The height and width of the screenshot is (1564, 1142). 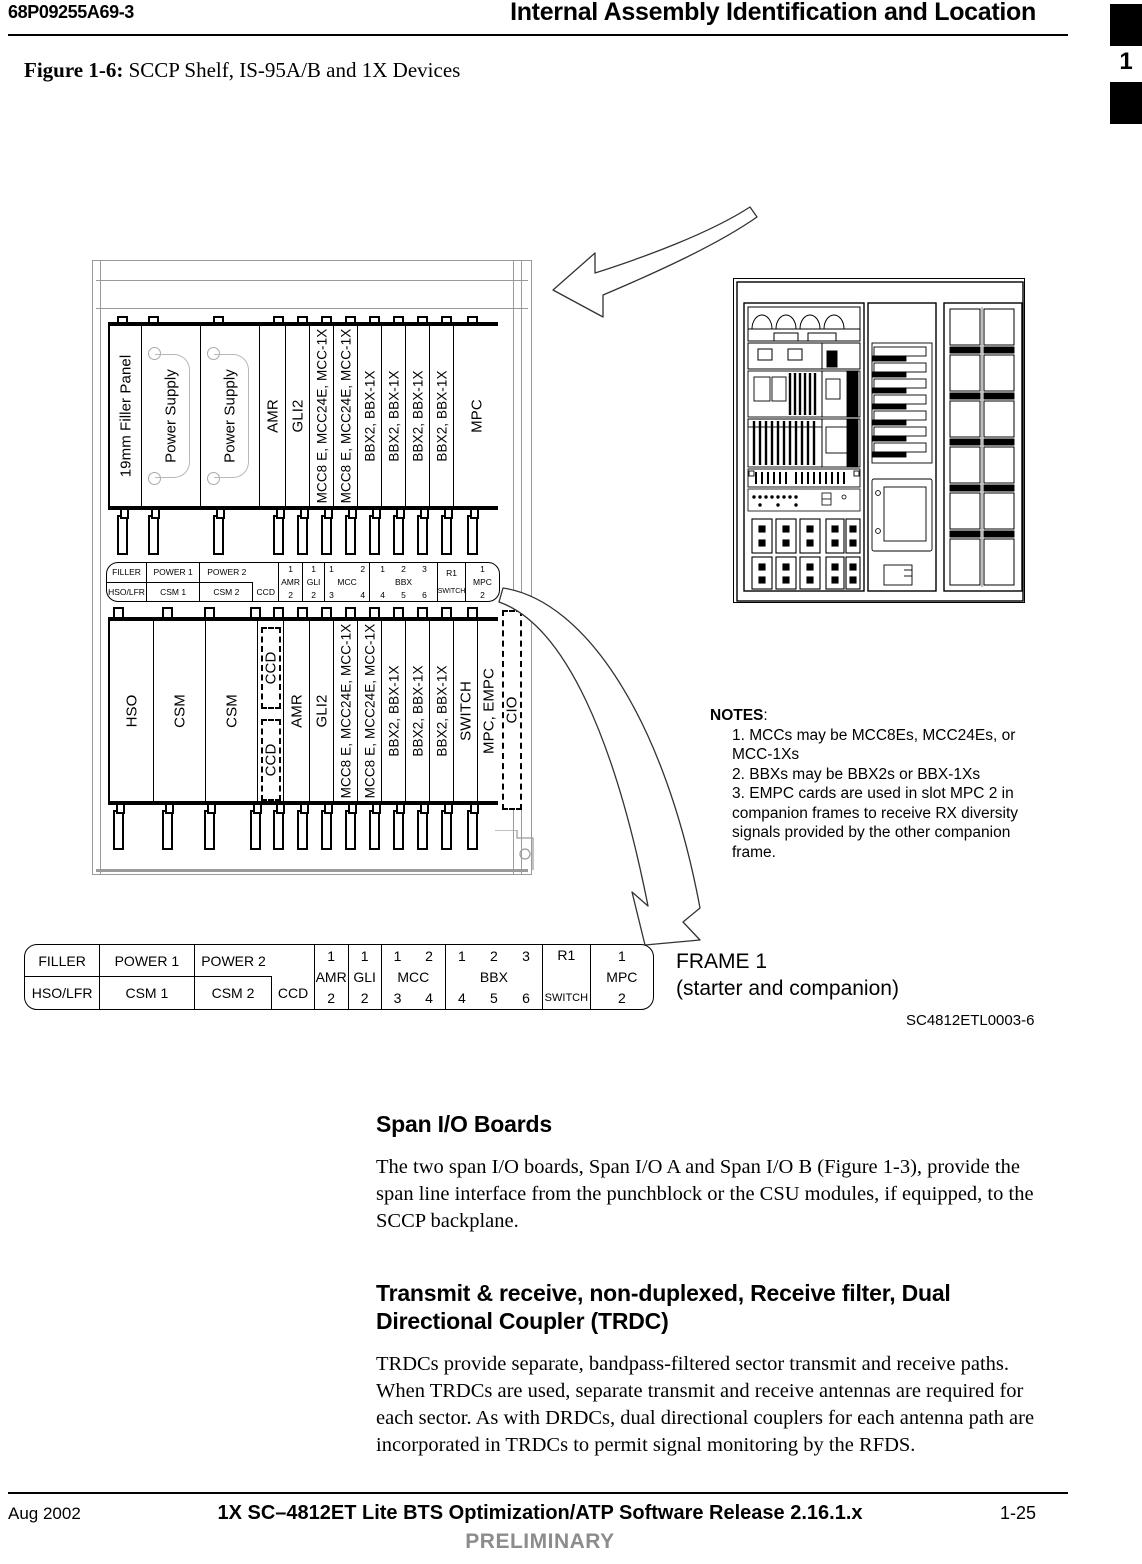 What do you see at coordinates (765, 715) in the screenshot?
I see `notes-colon: :` at bounding box center [765, 715].